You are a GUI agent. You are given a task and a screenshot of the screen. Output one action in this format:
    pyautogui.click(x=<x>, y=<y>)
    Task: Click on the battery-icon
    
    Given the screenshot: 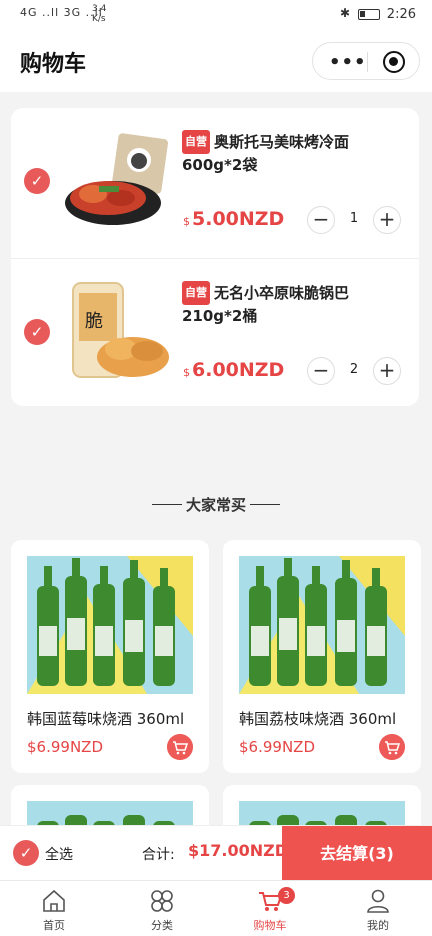 What is the action you would take?
    pyautogui.click(x=369, y=14)
    